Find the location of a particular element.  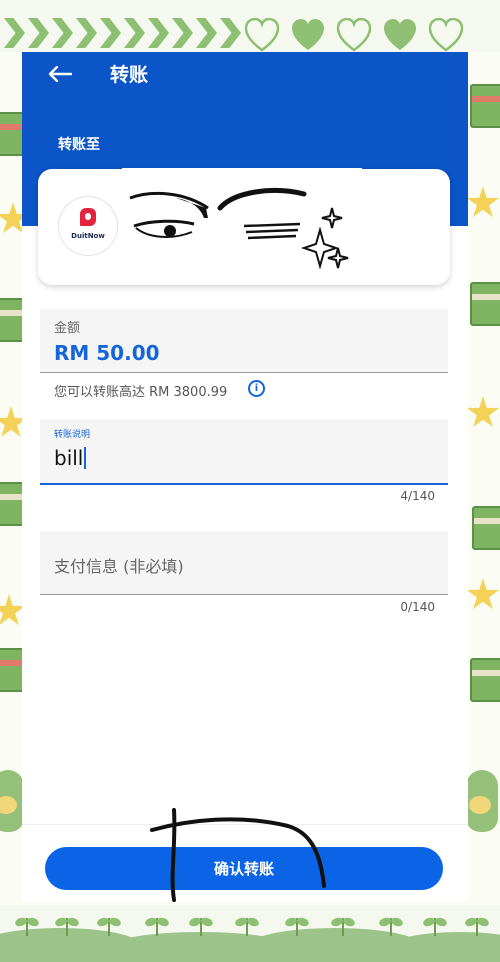

transfer-limit-text: 您可以转账高达 RM 3800.99 is located at coordinates (141, 392).